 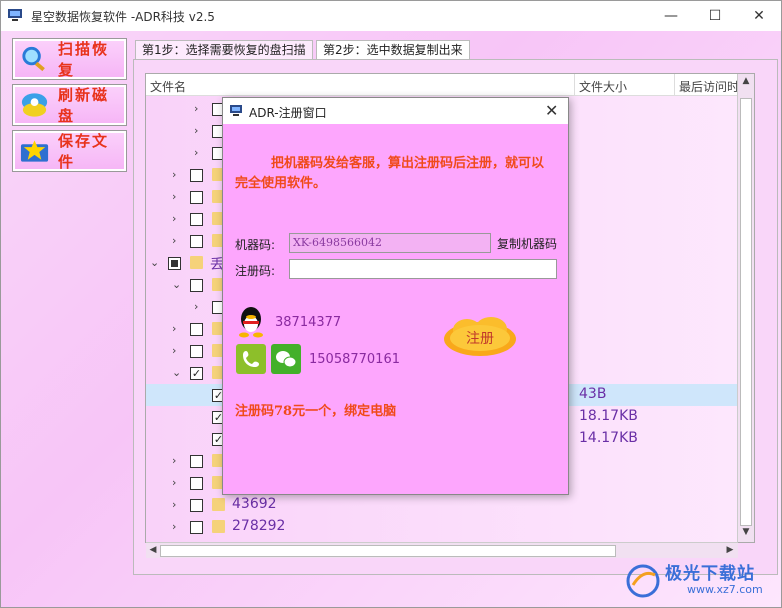 I want to click on scroll-left-arrow-icon: ◀, so click(x=153, y=551).